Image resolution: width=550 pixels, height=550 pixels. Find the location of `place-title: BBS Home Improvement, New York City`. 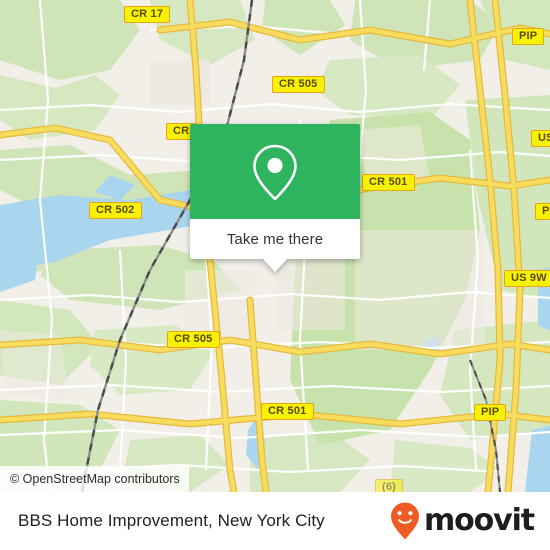

place-title: BBS Home Improvement, New York City is located at coordinates (171, 520).